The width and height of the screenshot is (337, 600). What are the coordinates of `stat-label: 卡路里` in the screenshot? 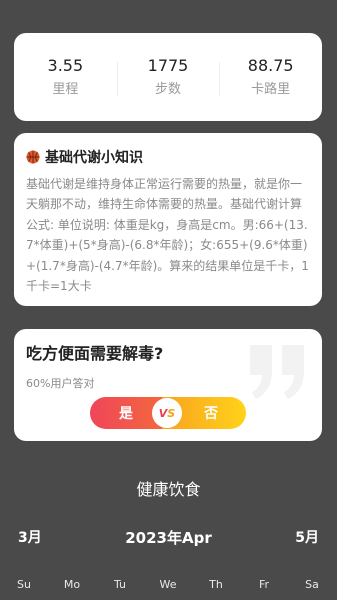 It's located at (271, 89).